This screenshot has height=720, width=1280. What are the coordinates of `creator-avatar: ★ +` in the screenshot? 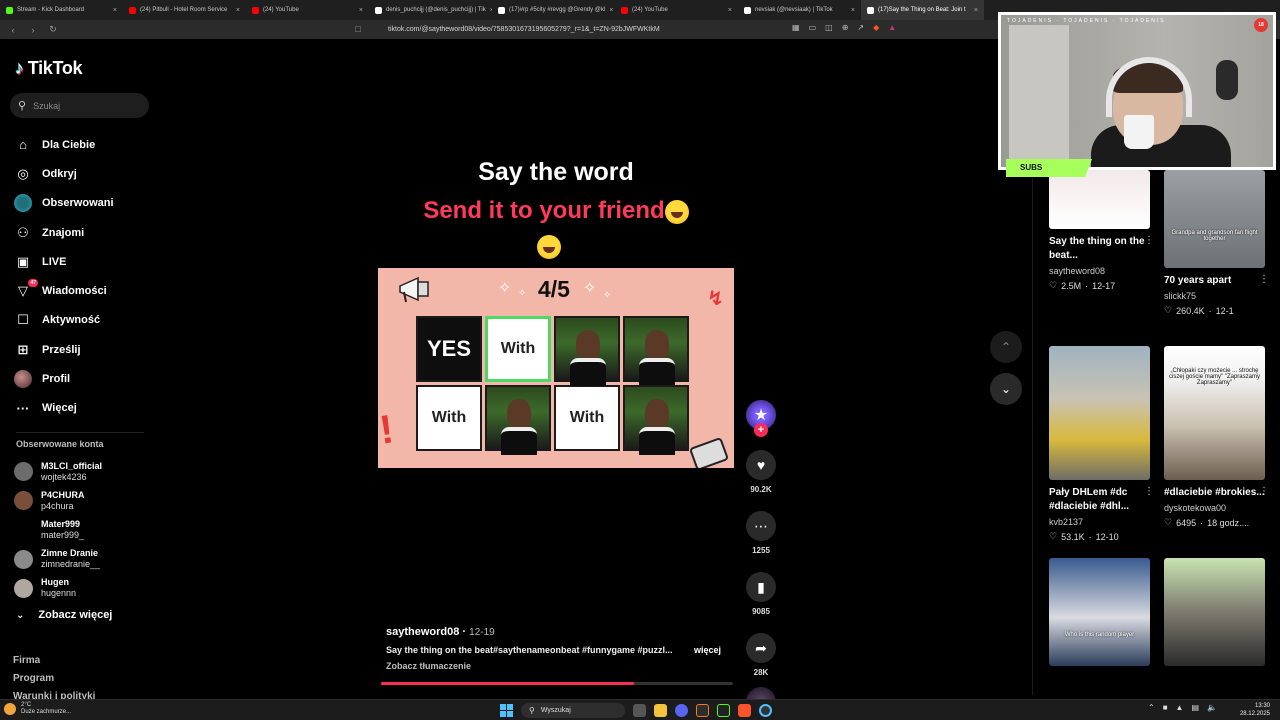 It's located at (761, 418).